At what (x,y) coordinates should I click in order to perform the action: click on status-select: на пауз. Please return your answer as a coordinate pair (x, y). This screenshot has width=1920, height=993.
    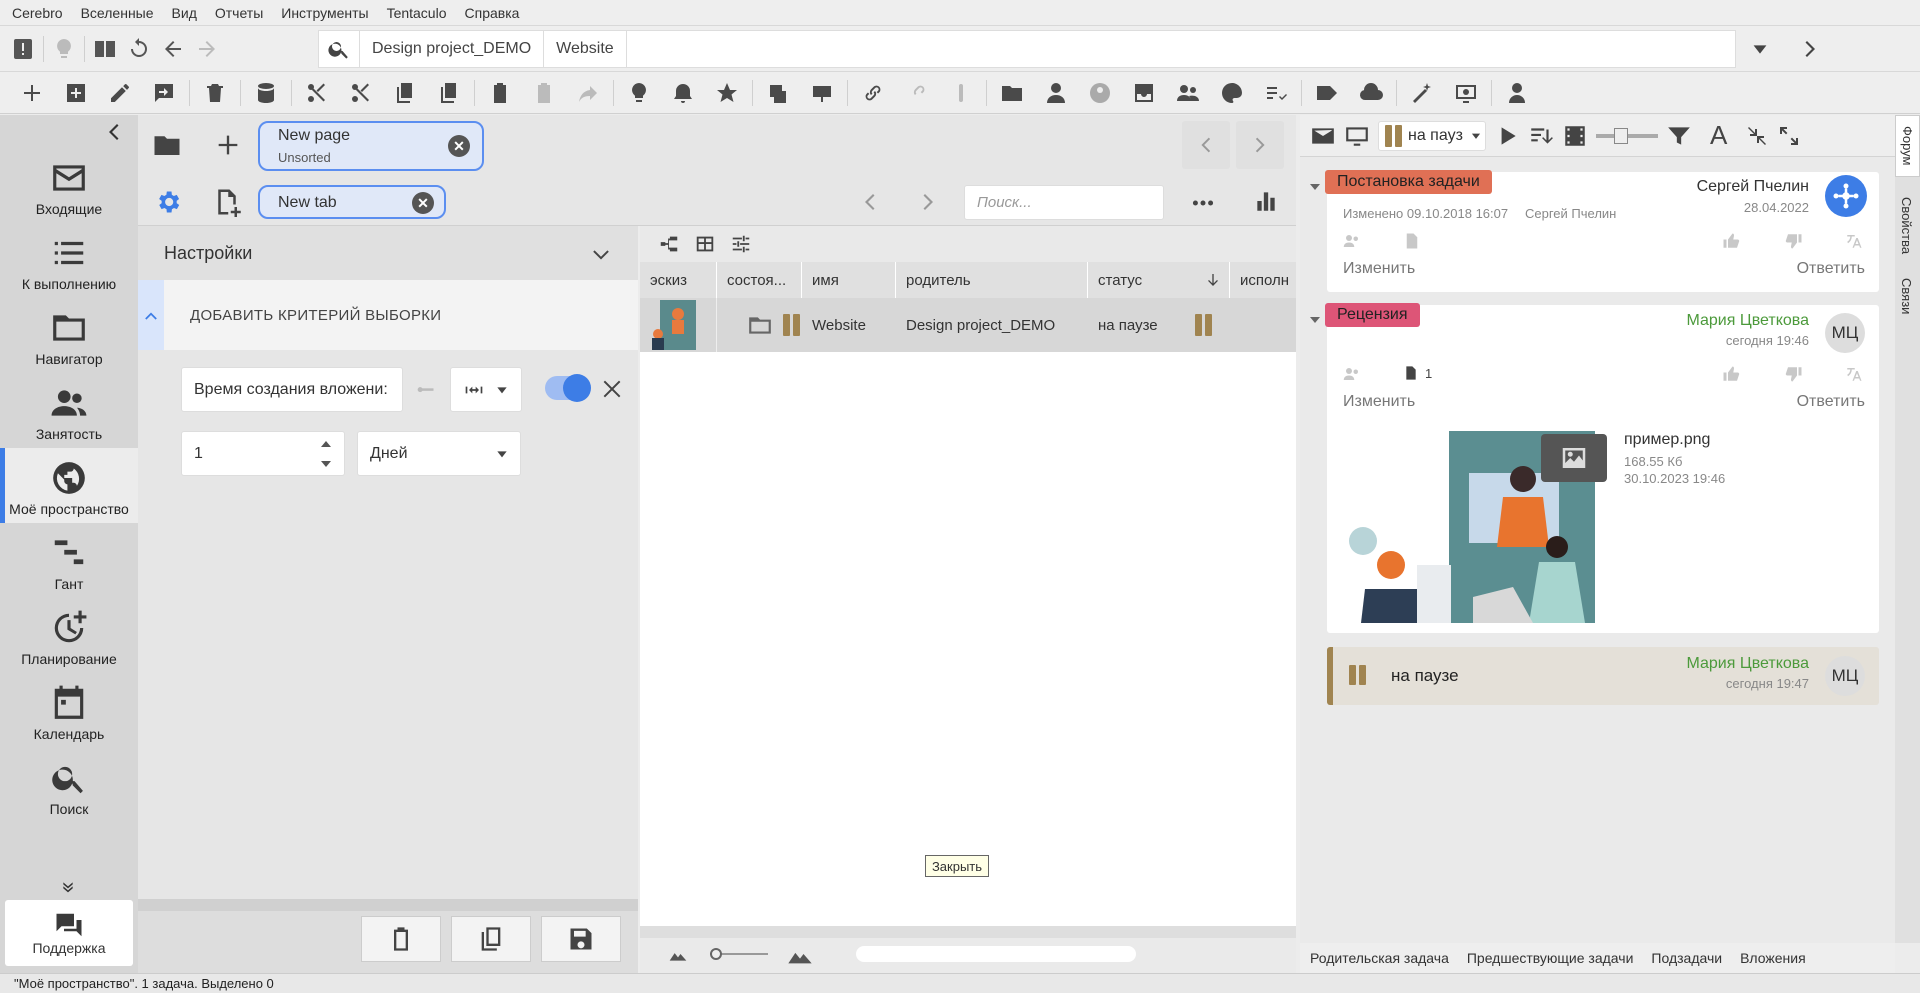
    Looking at the image, I should click on (1432, 135).